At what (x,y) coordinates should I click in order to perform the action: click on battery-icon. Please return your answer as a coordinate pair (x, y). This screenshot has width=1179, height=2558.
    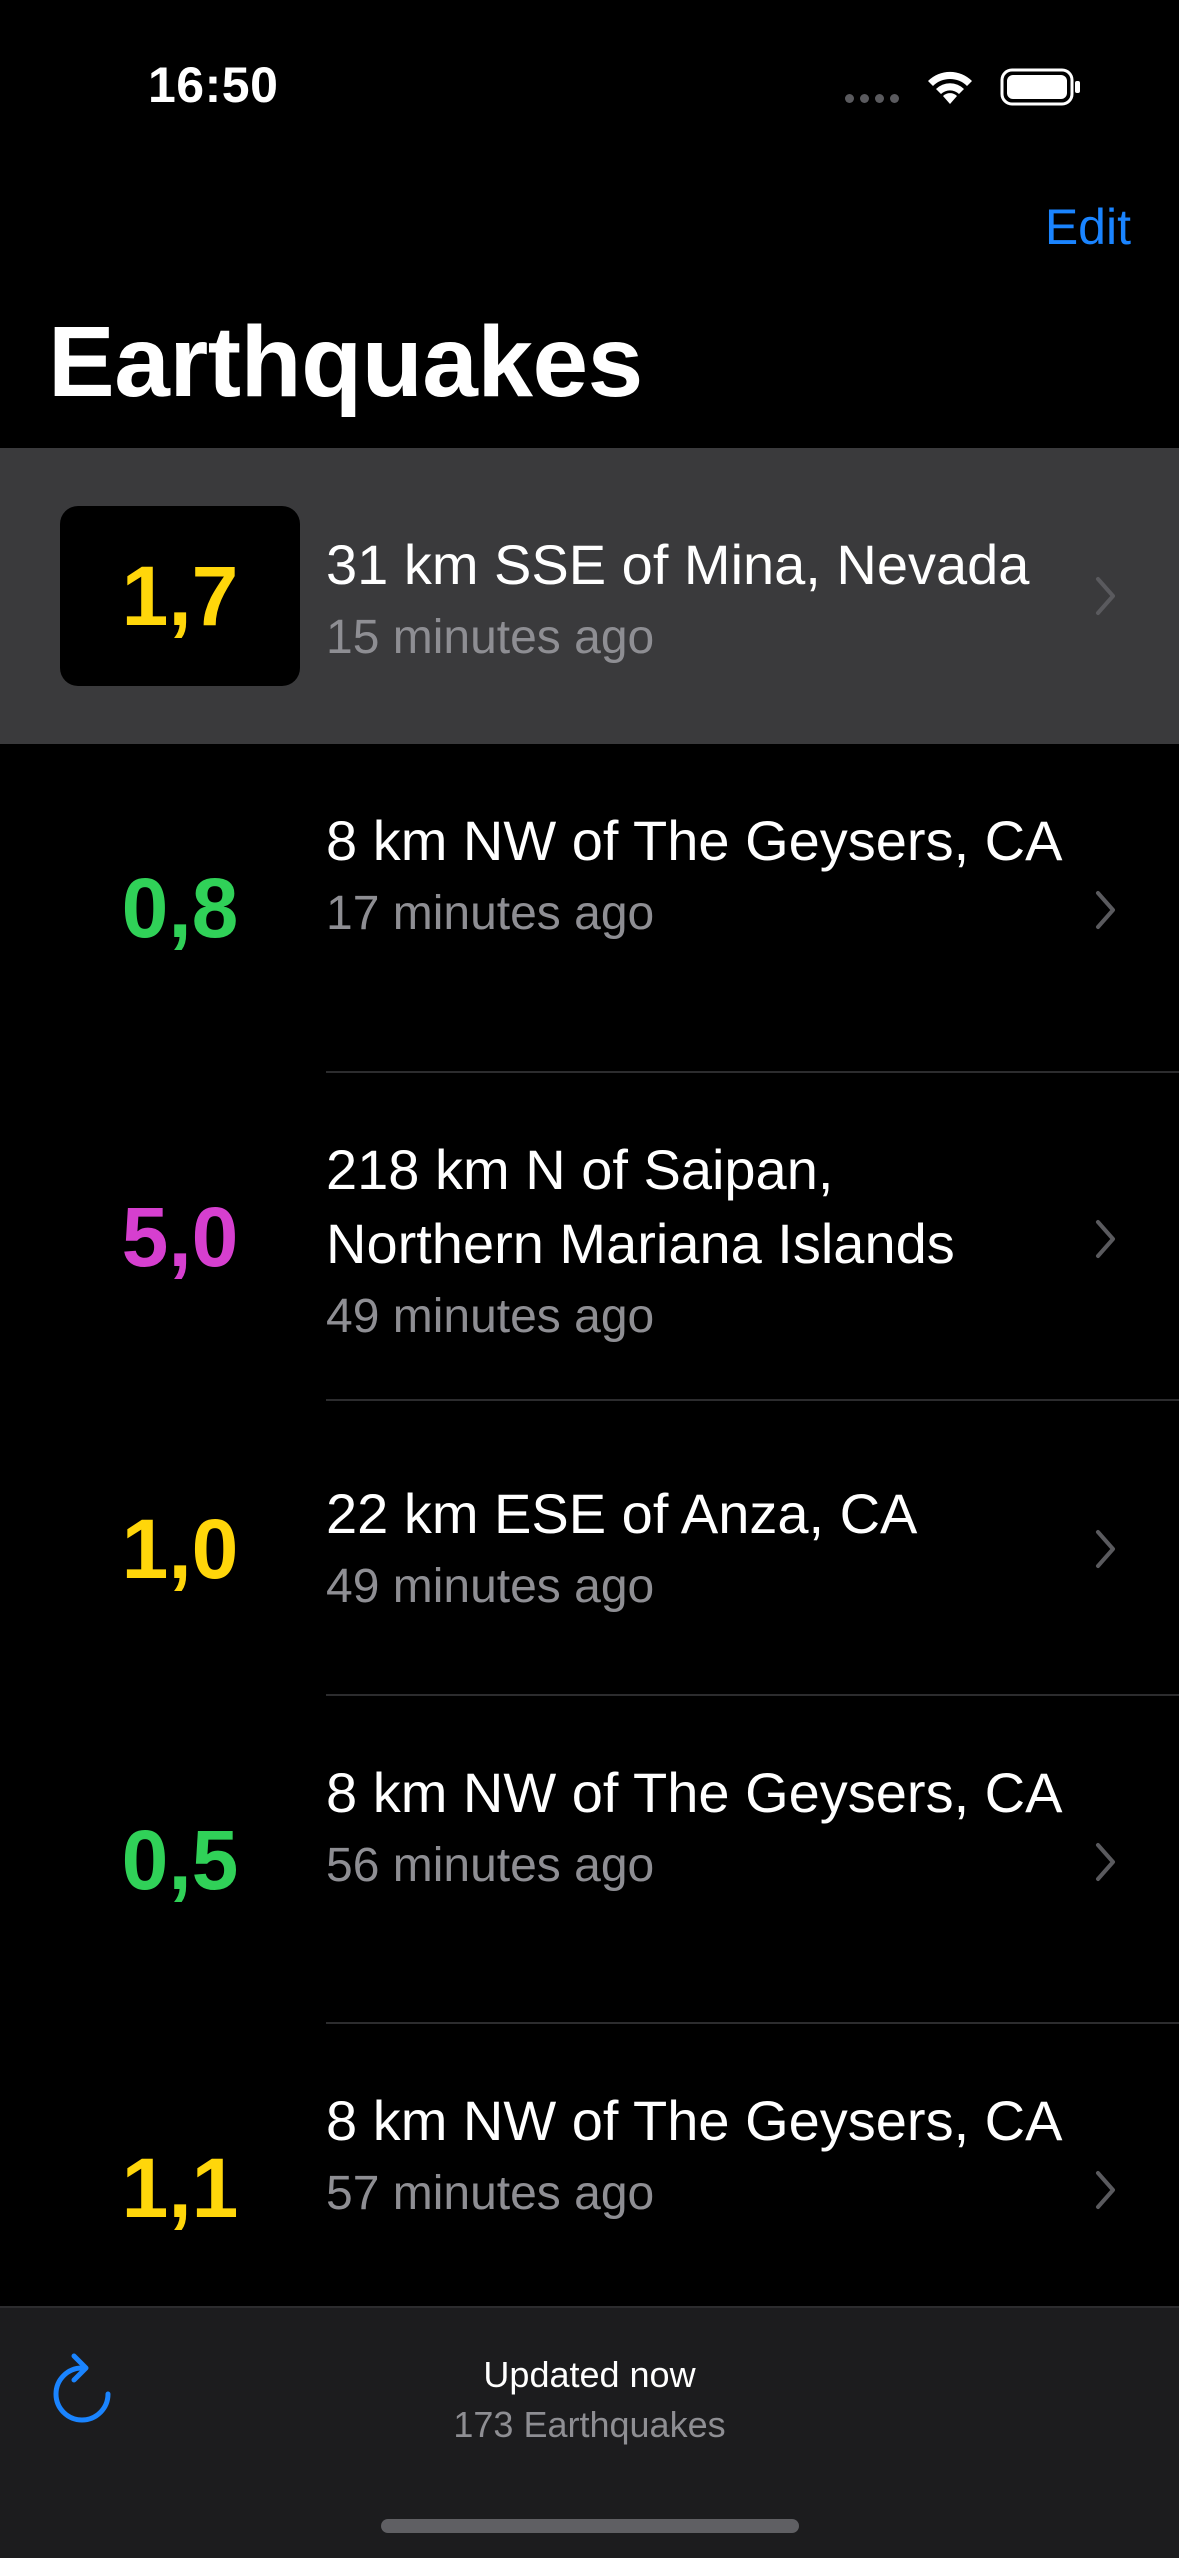
    Looking at the image, I should click on (1040, 87).